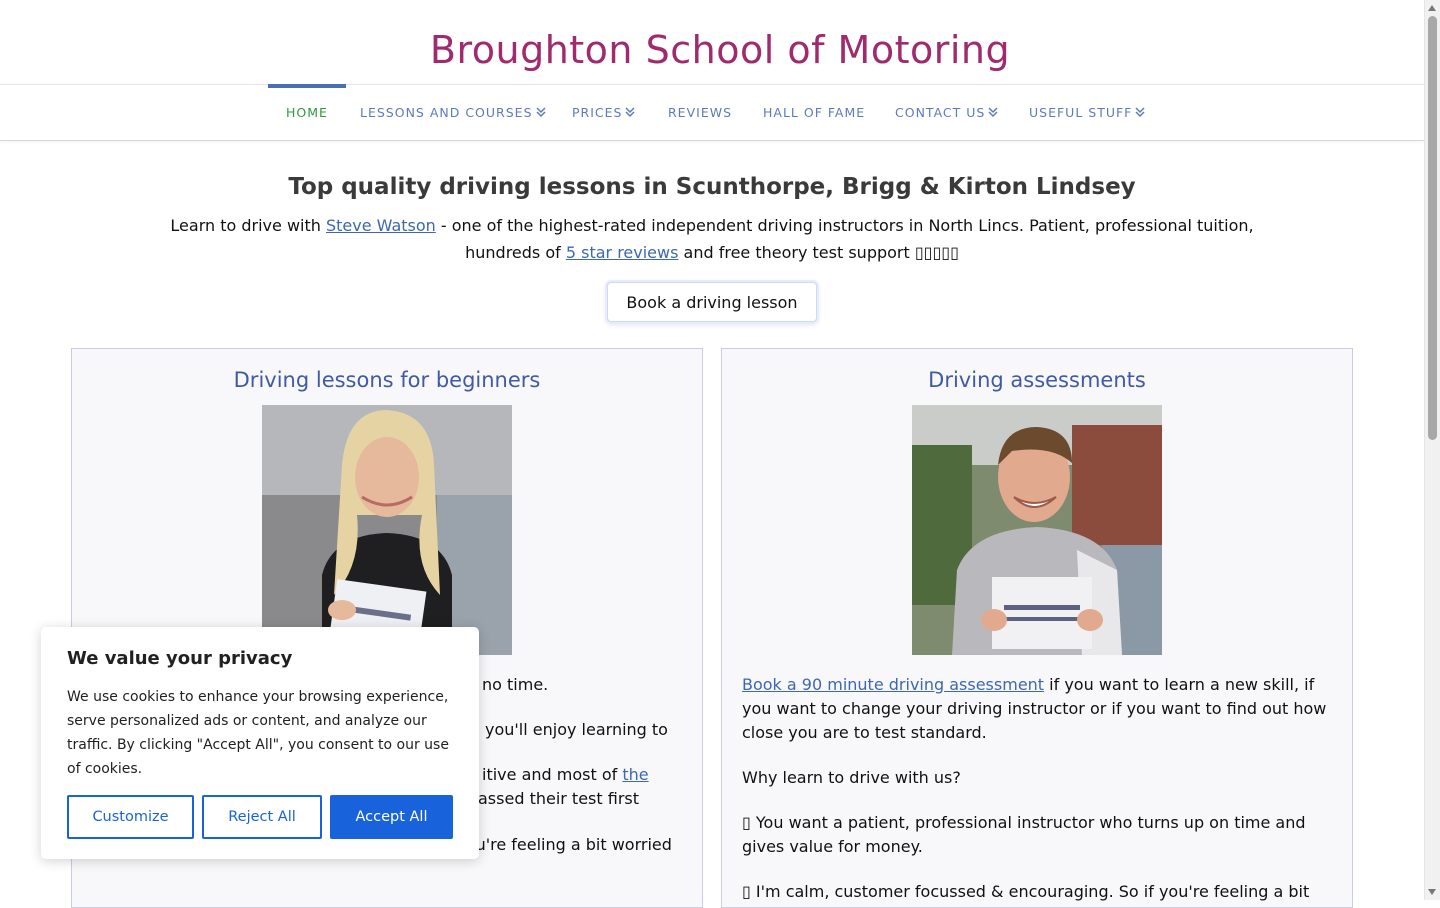 This screenshot has width=1440, height=908. Describe the element at coordinates (307, 112) in the screenshot. I see `nav-home: HOME` at that location.